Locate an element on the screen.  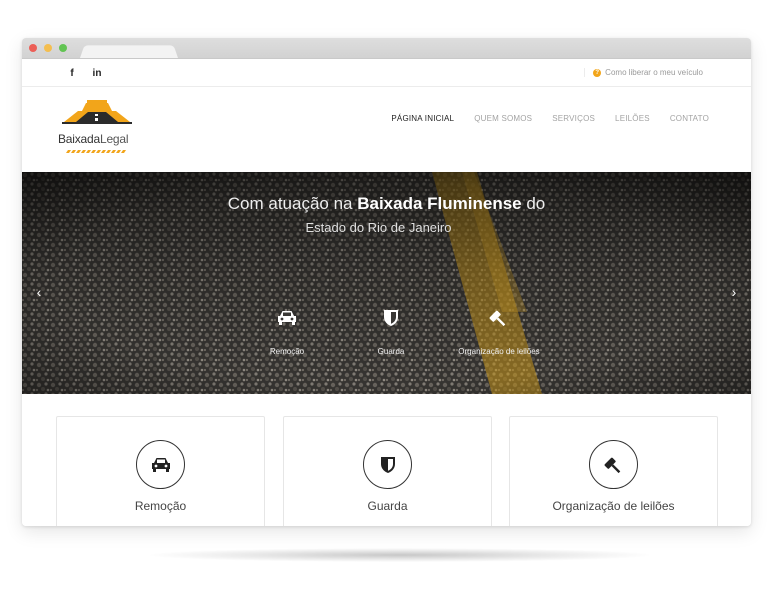
service-card-title: Organização de leilões is located at coordinates (613, 506).